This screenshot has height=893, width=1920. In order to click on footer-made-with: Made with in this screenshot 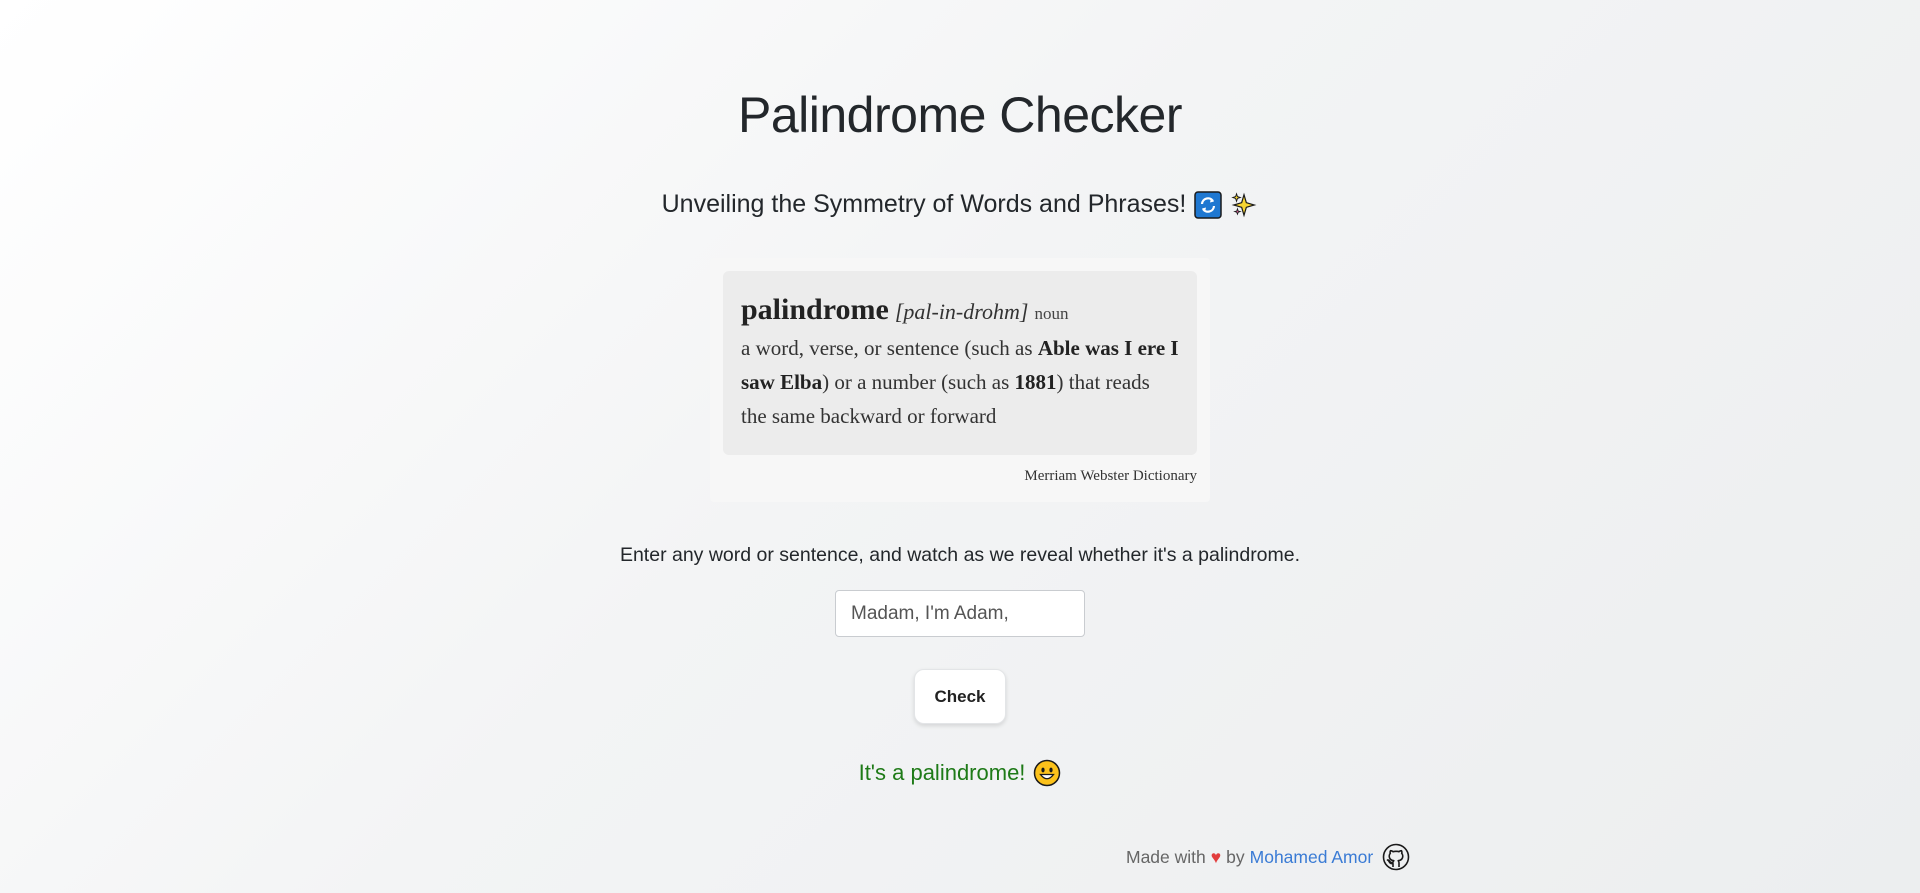, I will do `click(1166, 856)`.